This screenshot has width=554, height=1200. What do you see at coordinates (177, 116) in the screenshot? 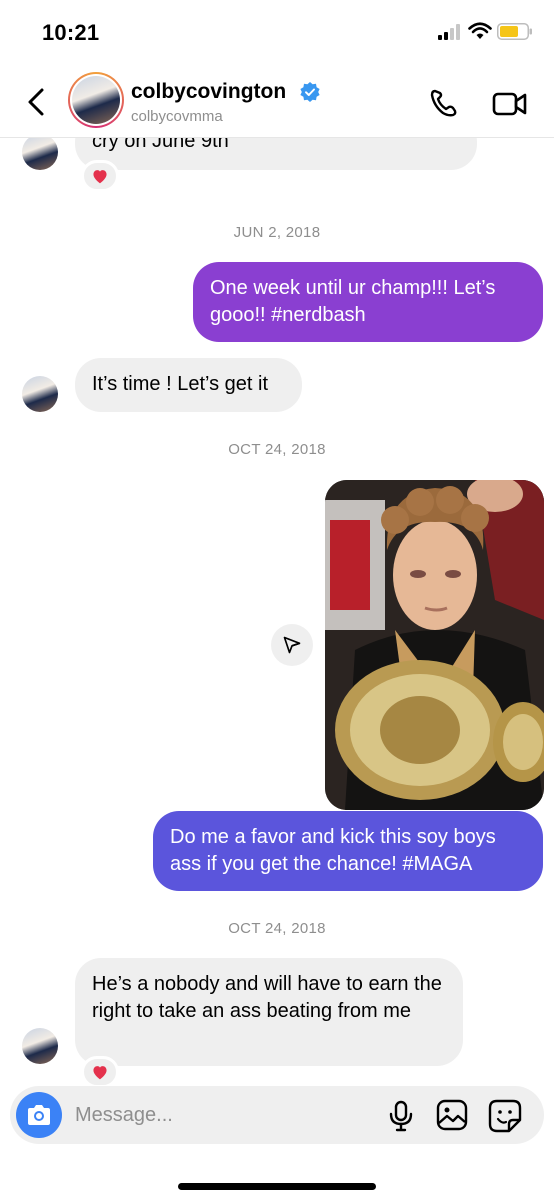
I see `profile-handle: colbycovmma` at bounding box center [177, 116].